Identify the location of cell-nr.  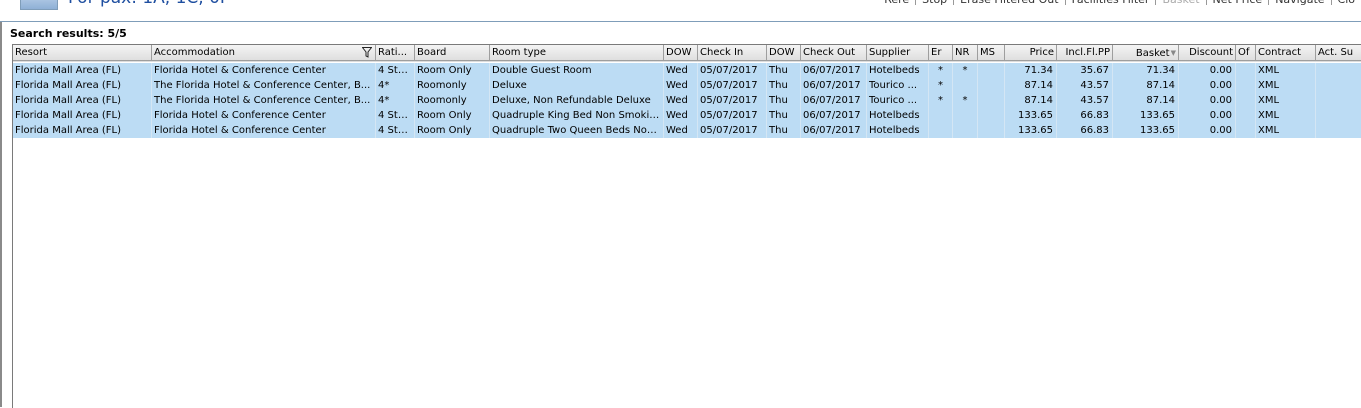
(965, 85).